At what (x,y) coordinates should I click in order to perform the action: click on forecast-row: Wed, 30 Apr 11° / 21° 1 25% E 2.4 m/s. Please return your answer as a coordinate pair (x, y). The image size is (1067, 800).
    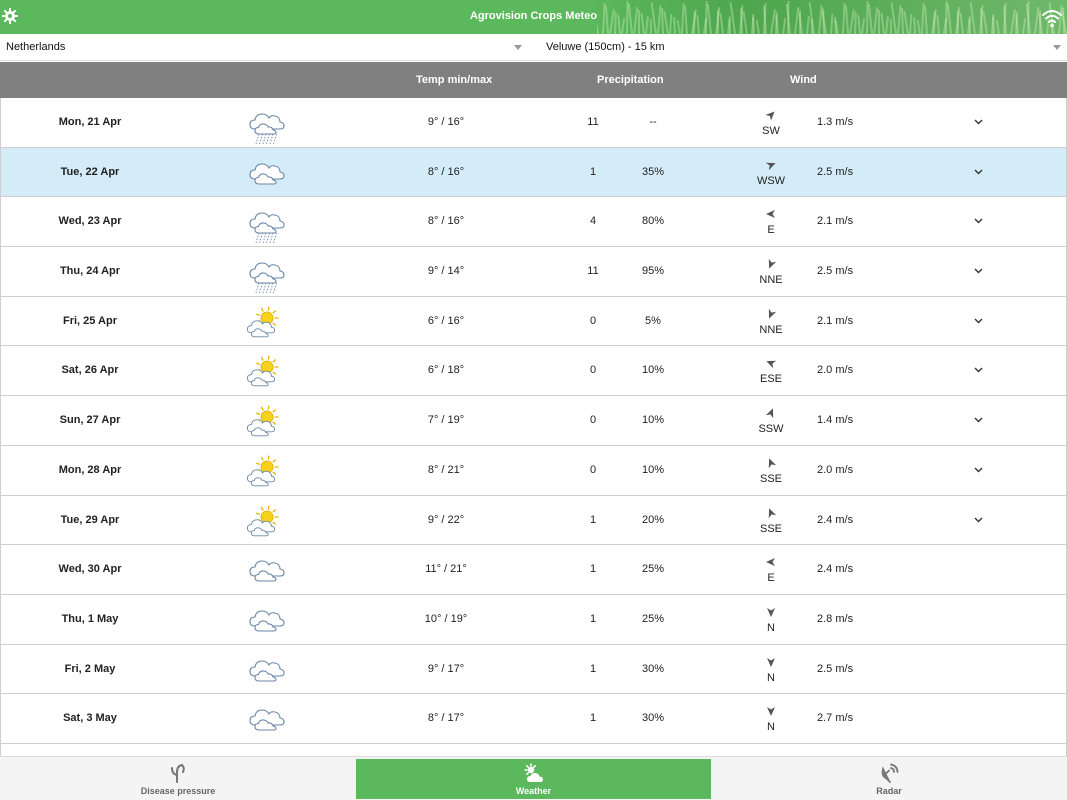
    Looking at the image, I should click on (533, 570).